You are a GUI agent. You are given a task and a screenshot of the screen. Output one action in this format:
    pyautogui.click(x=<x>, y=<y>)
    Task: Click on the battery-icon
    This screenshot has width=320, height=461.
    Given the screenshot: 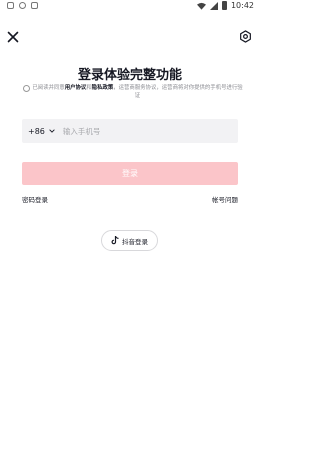 What is the action you would take?
    pyautogui.click(x=224, y=5)
    